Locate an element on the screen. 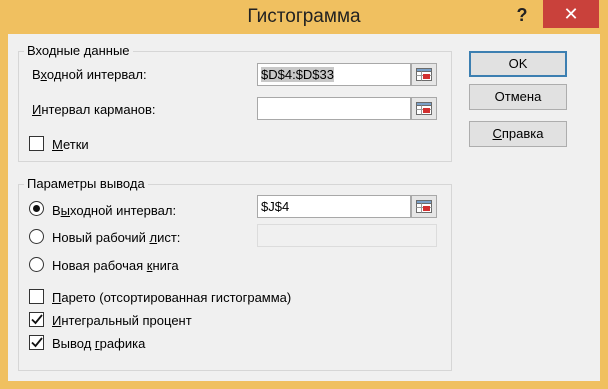 This screenshot has height=389, width=608. close-button: ✕ is located at coordinates (571, 14).